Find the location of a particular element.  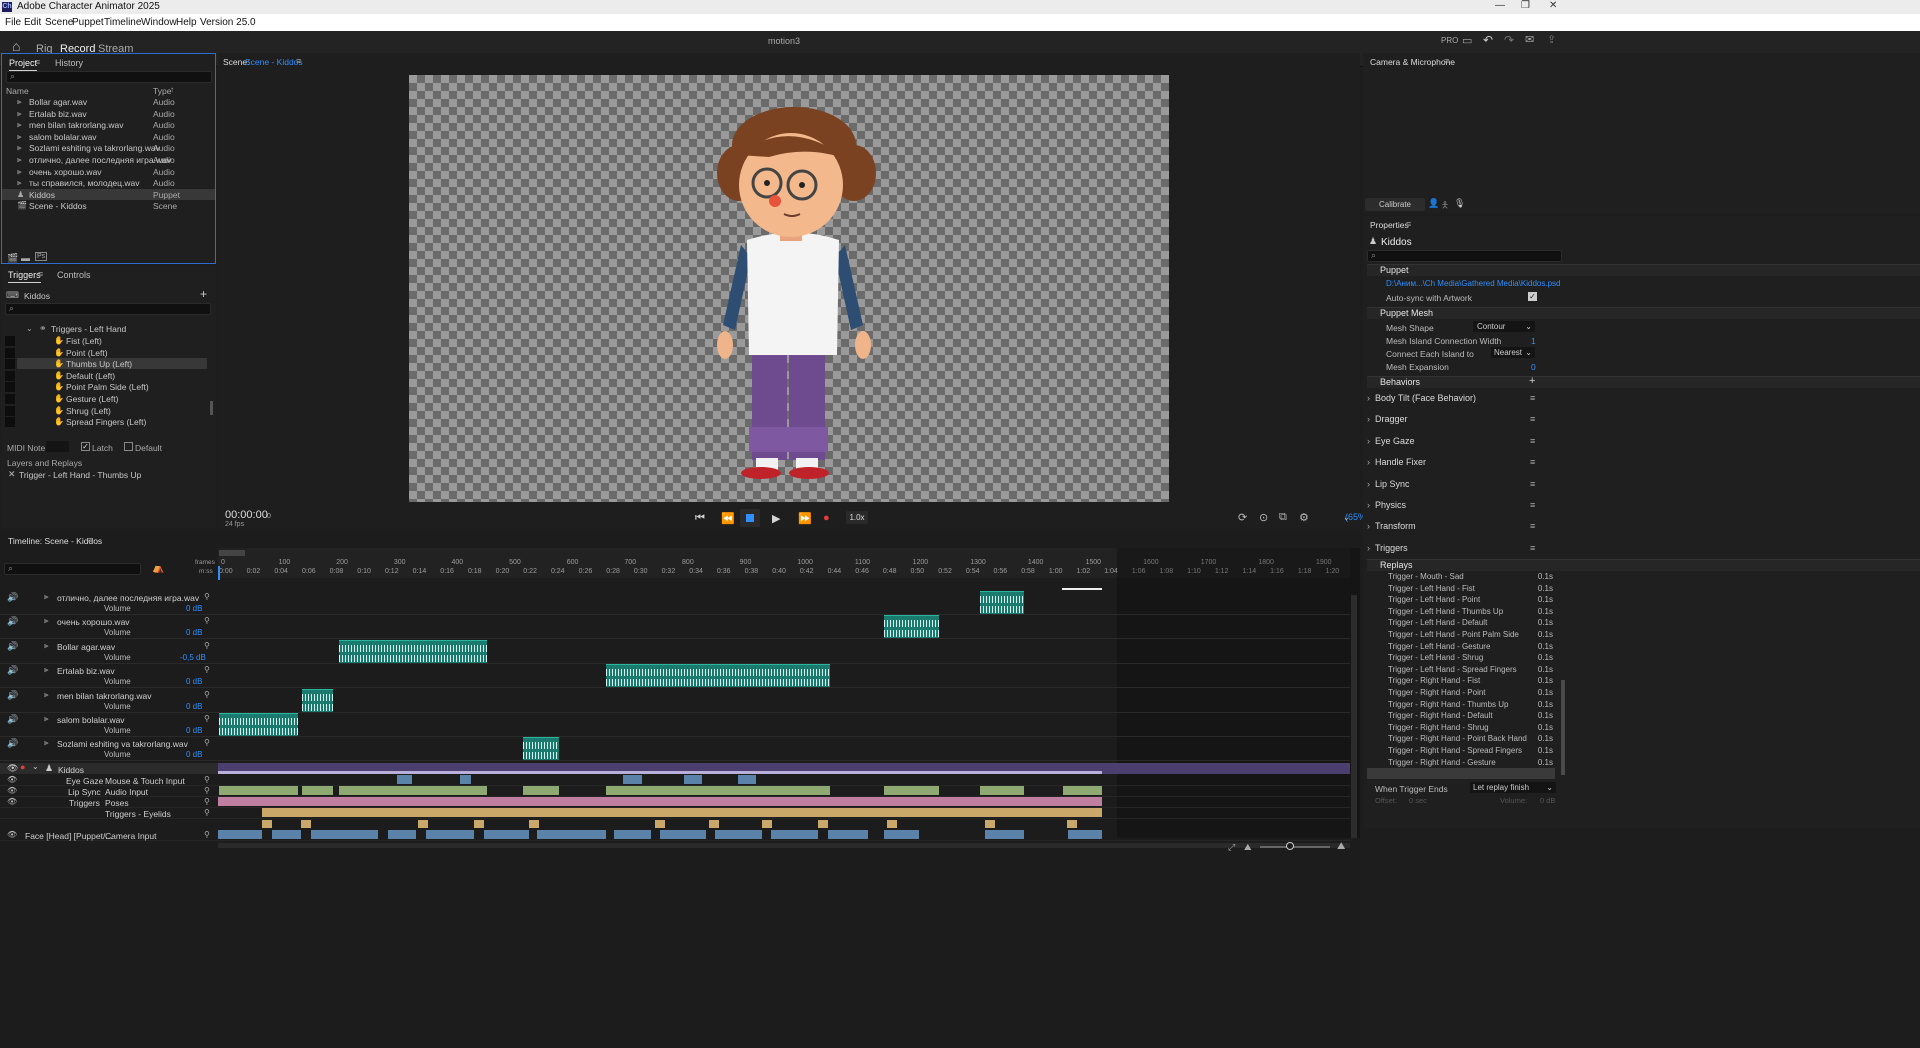

calibrate-button: Calibrate is located at coordinates (1395, 204).